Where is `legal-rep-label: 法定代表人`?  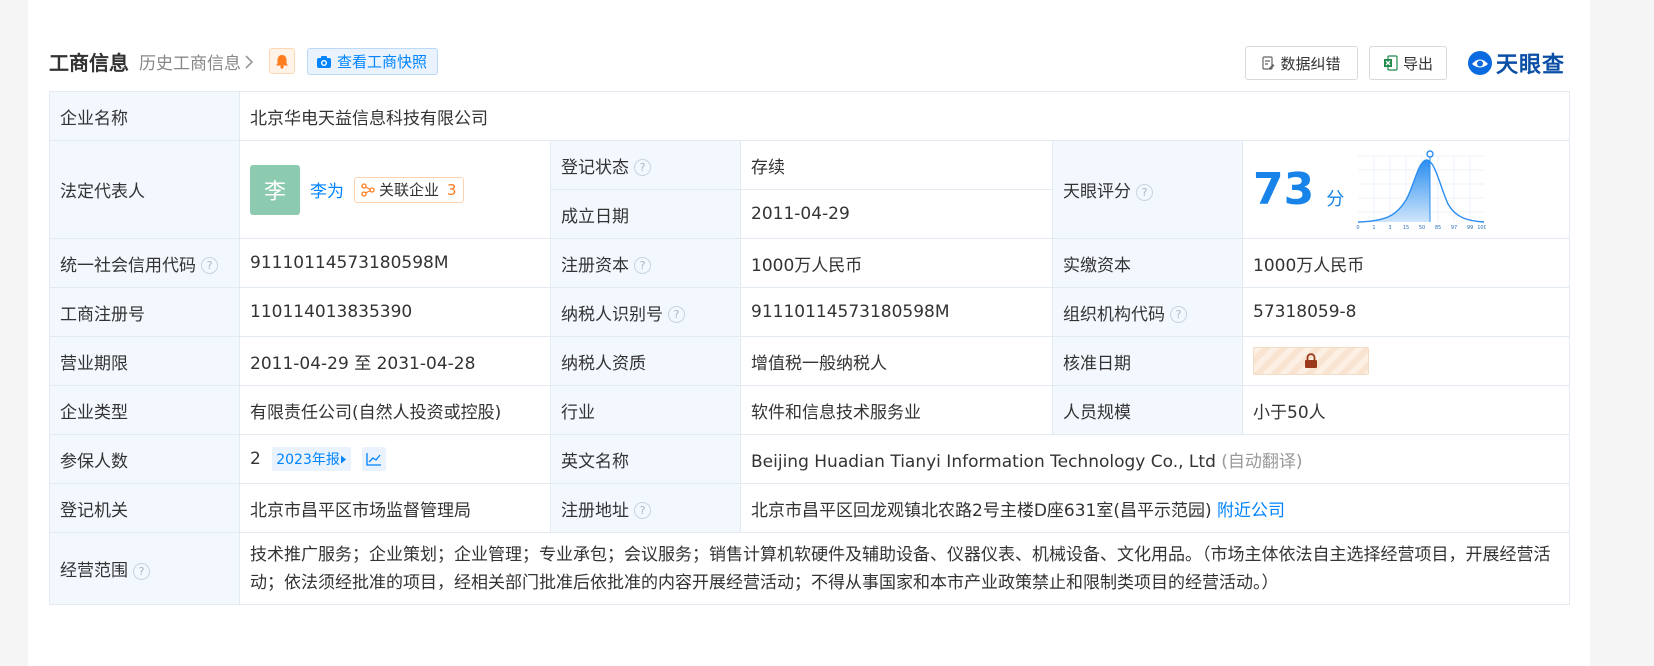
legal-rep-label: 法定代表人 is located at coordinates (144, 189).